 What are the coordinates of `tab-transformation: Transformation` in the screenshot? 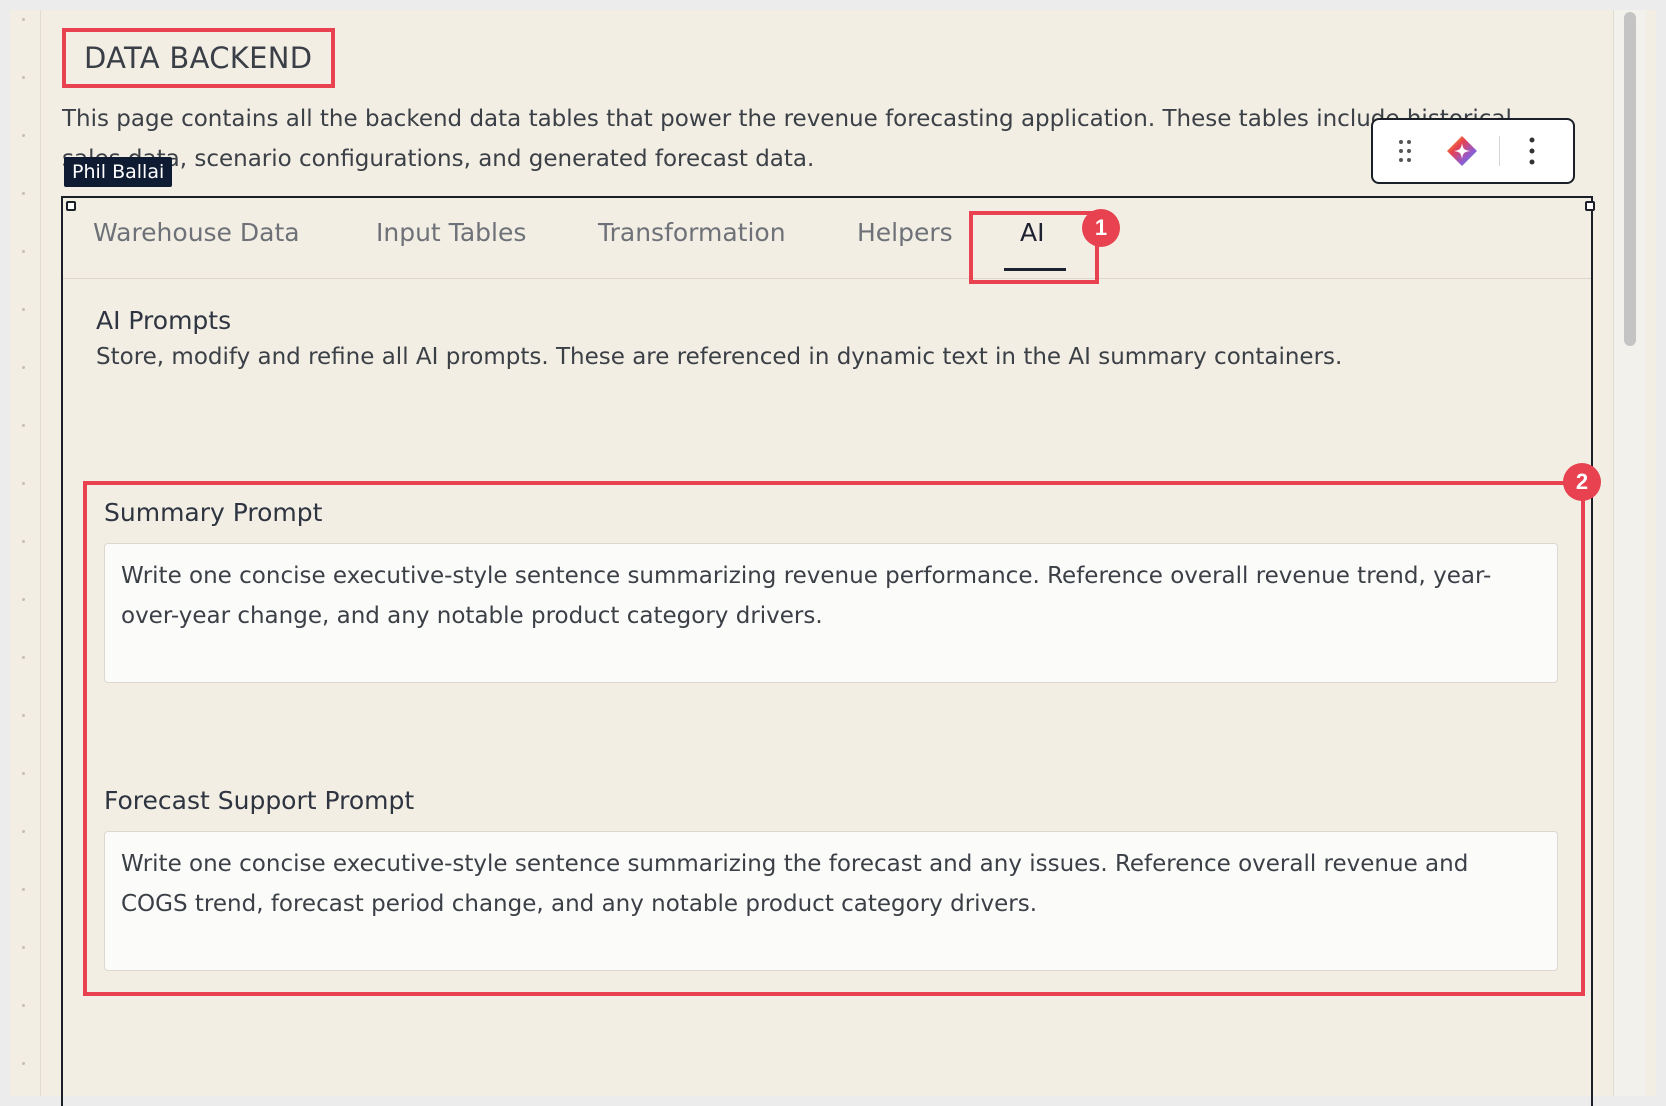 It's located at (692, 238).